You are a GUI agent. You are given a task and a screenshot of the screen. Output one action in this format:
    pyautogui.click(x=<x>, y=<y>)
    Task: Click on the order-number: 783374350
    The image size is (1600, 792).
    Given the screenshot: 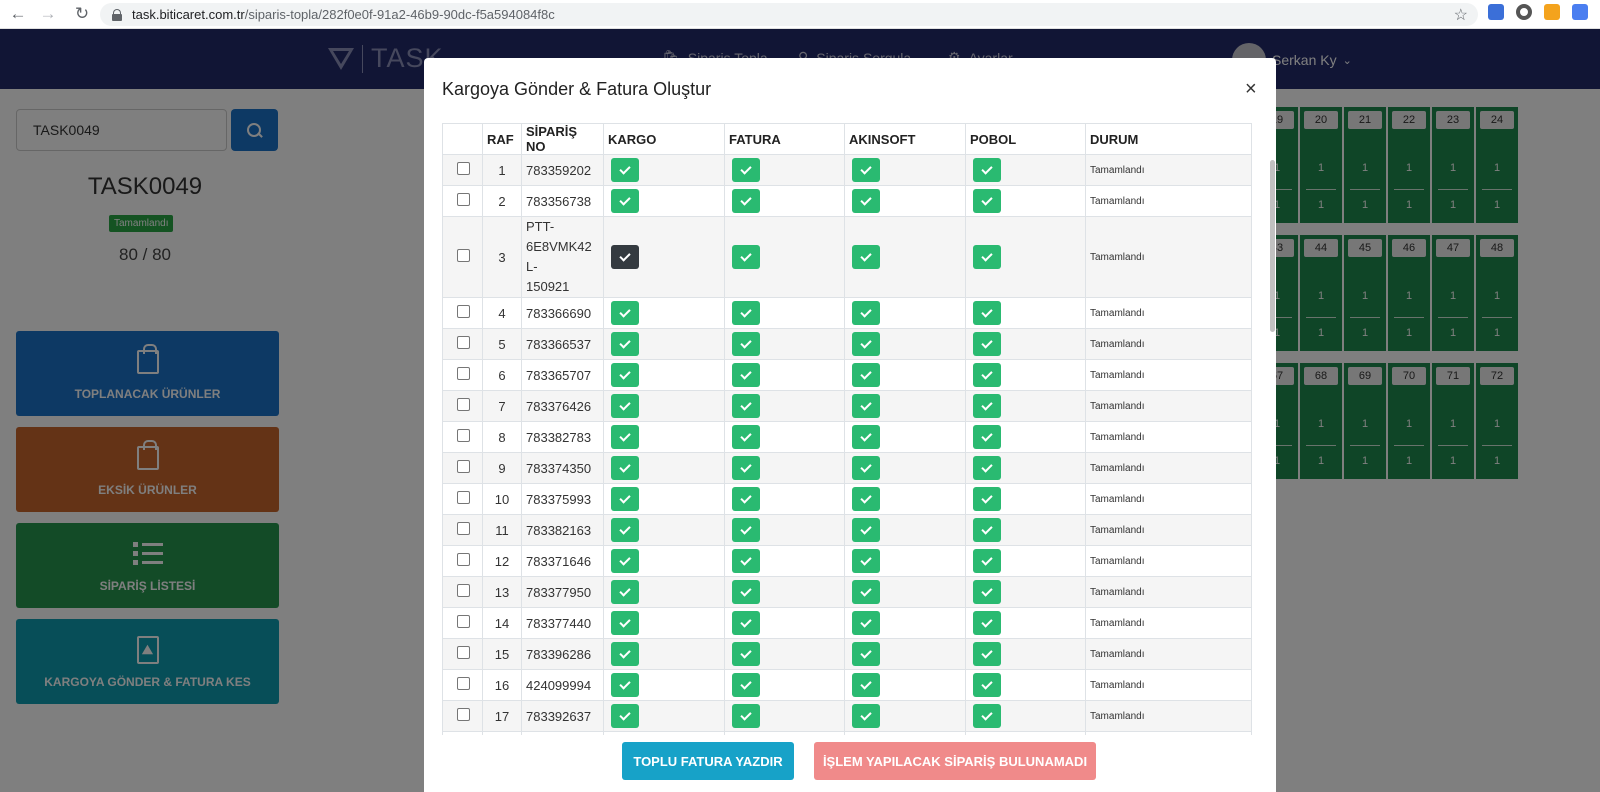 What is the action you would take?
    pyautogui.click(x=562, y=468)
    